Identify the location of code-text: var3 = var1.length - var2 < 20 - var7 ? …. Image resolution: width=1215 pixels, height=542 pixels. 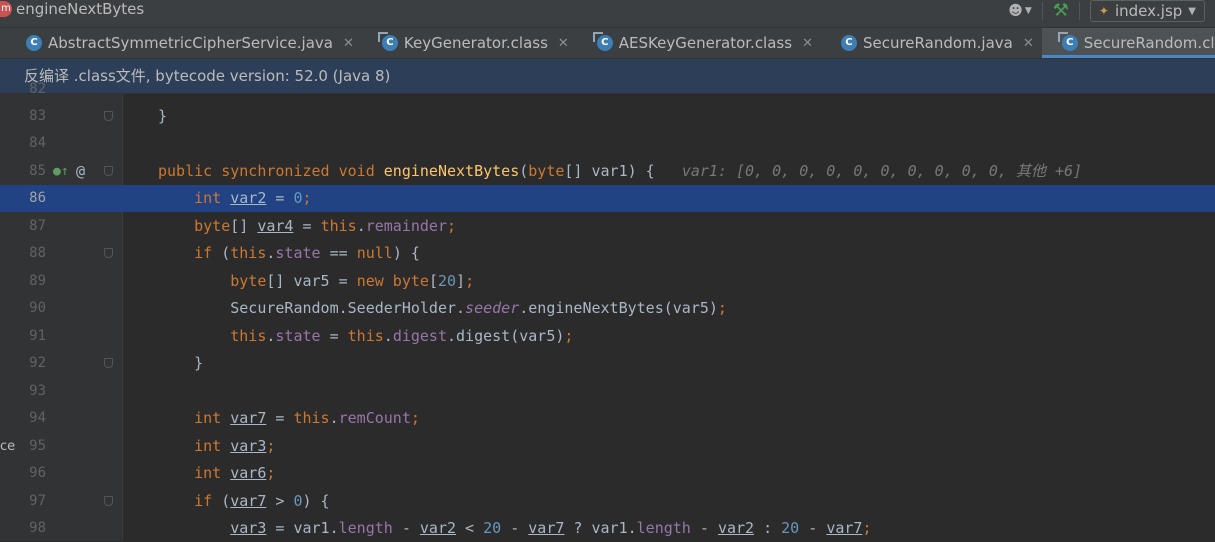
(551, 528).